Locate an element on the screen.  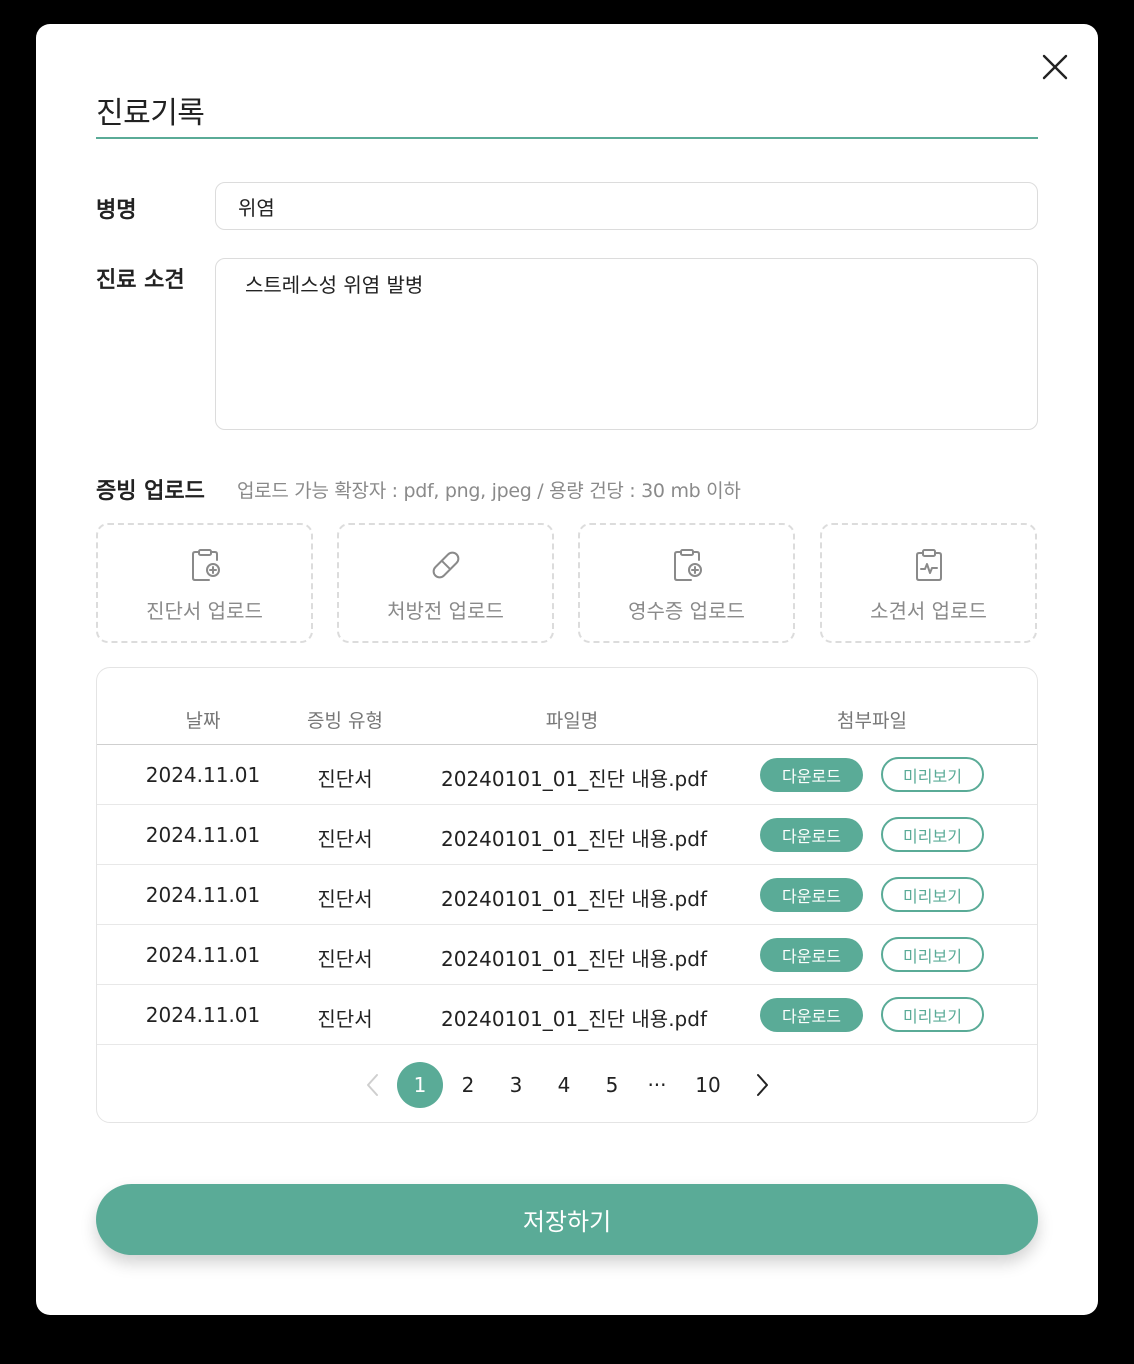
pagination: 1 2 3 4 5 ··· 10 is located at coordinates (567, 1084).